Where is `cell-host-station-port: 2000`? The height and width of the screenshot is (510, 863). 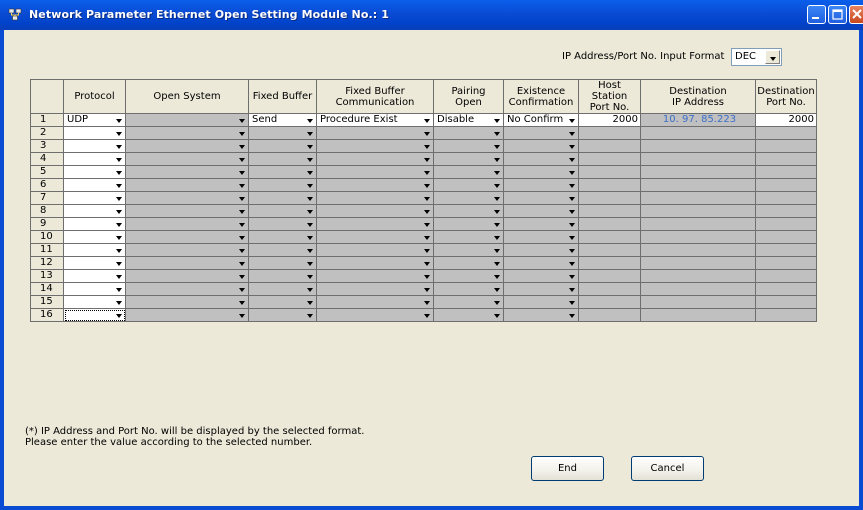
cell-host-station-port: 2000 is located at coordinates (609, 120).